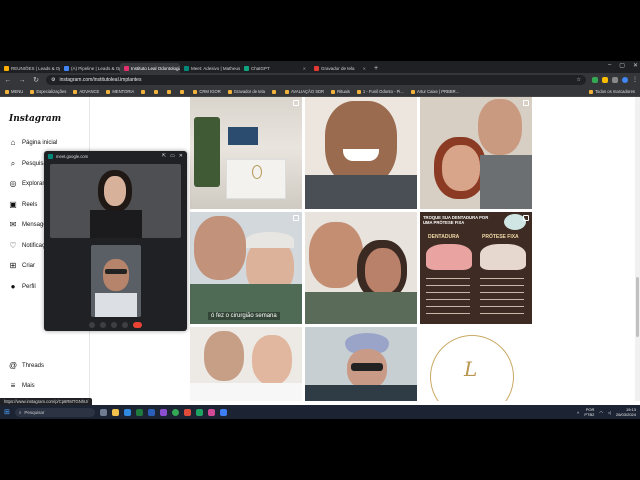  What do you see at coordinates (361, 153) in the screenshot?
I see `post-smiling-man` at bounding box center [361, 153].